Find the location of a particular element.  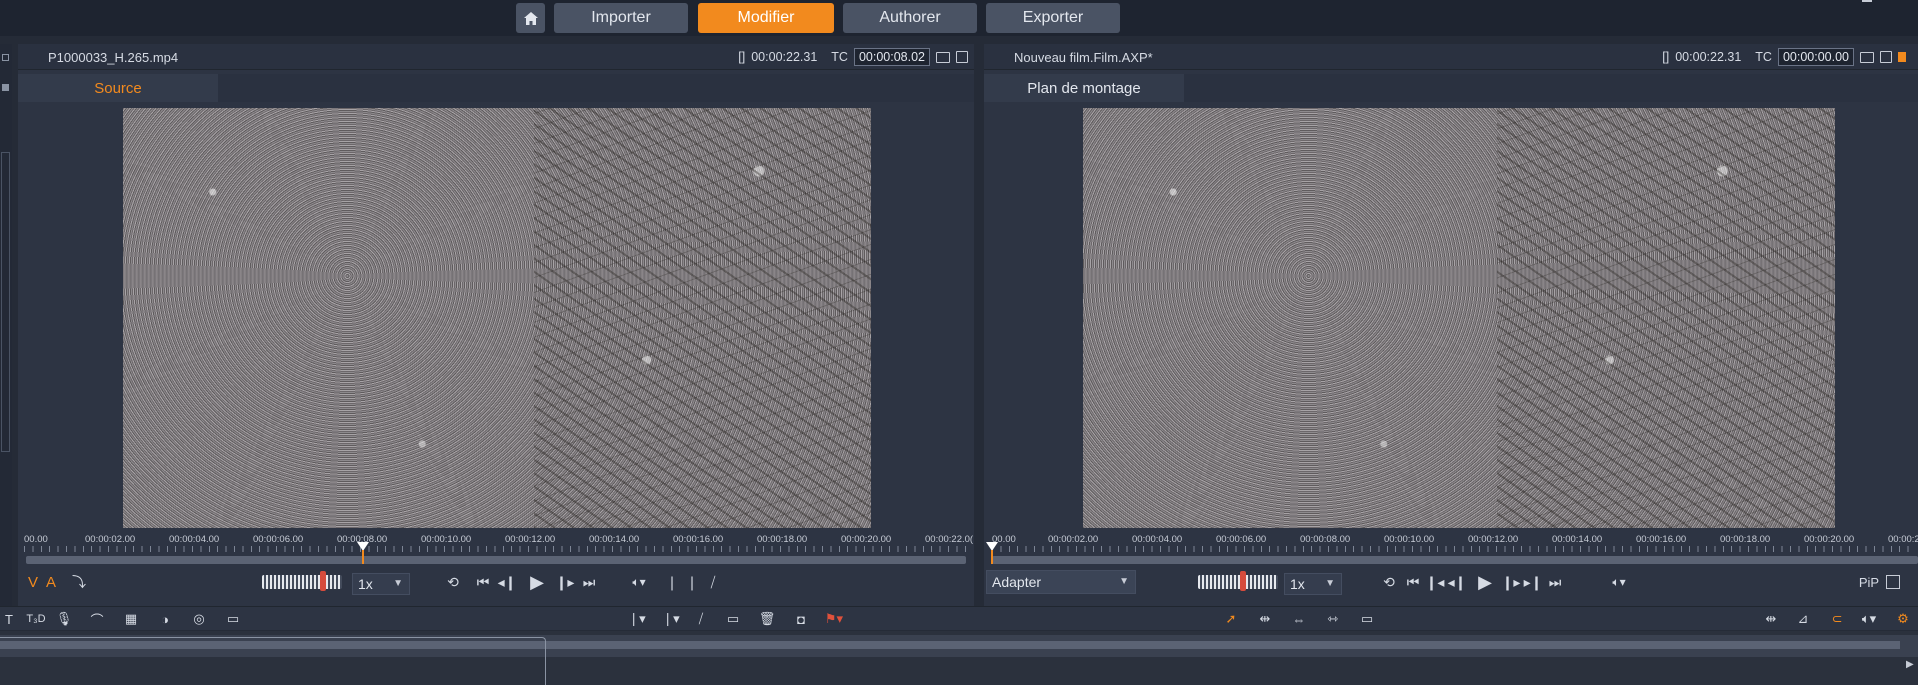

next-marker-icon: ▸❙ is located at coordinates (1533, 582).